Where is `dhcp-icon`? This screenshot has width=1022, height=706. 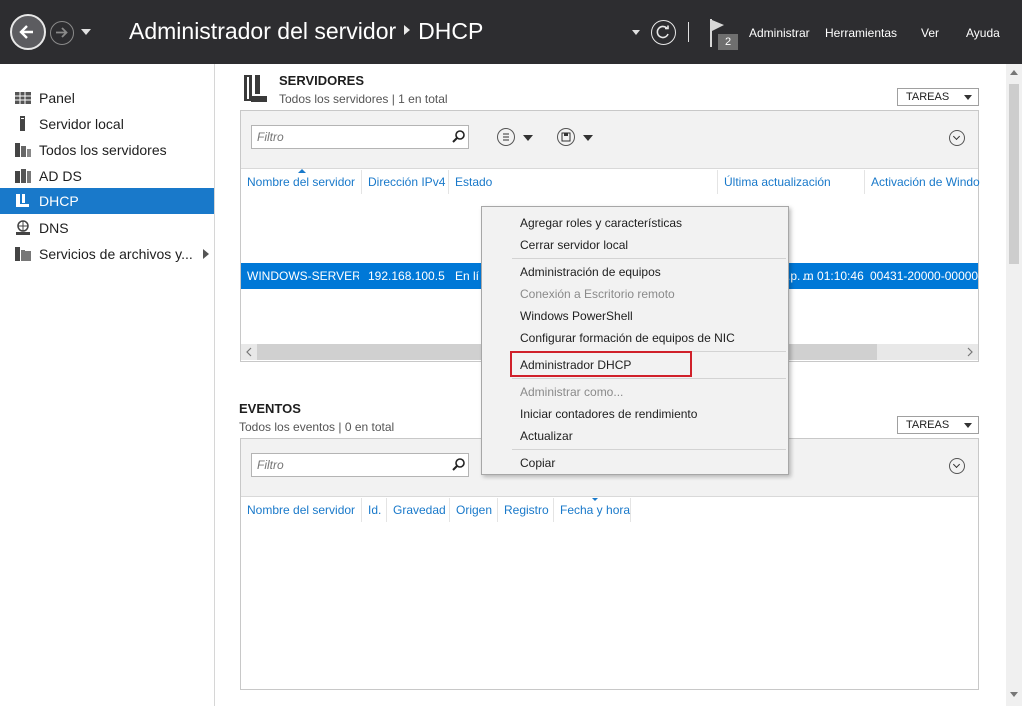
dhcp-icon is located at coordinates (22, 200).